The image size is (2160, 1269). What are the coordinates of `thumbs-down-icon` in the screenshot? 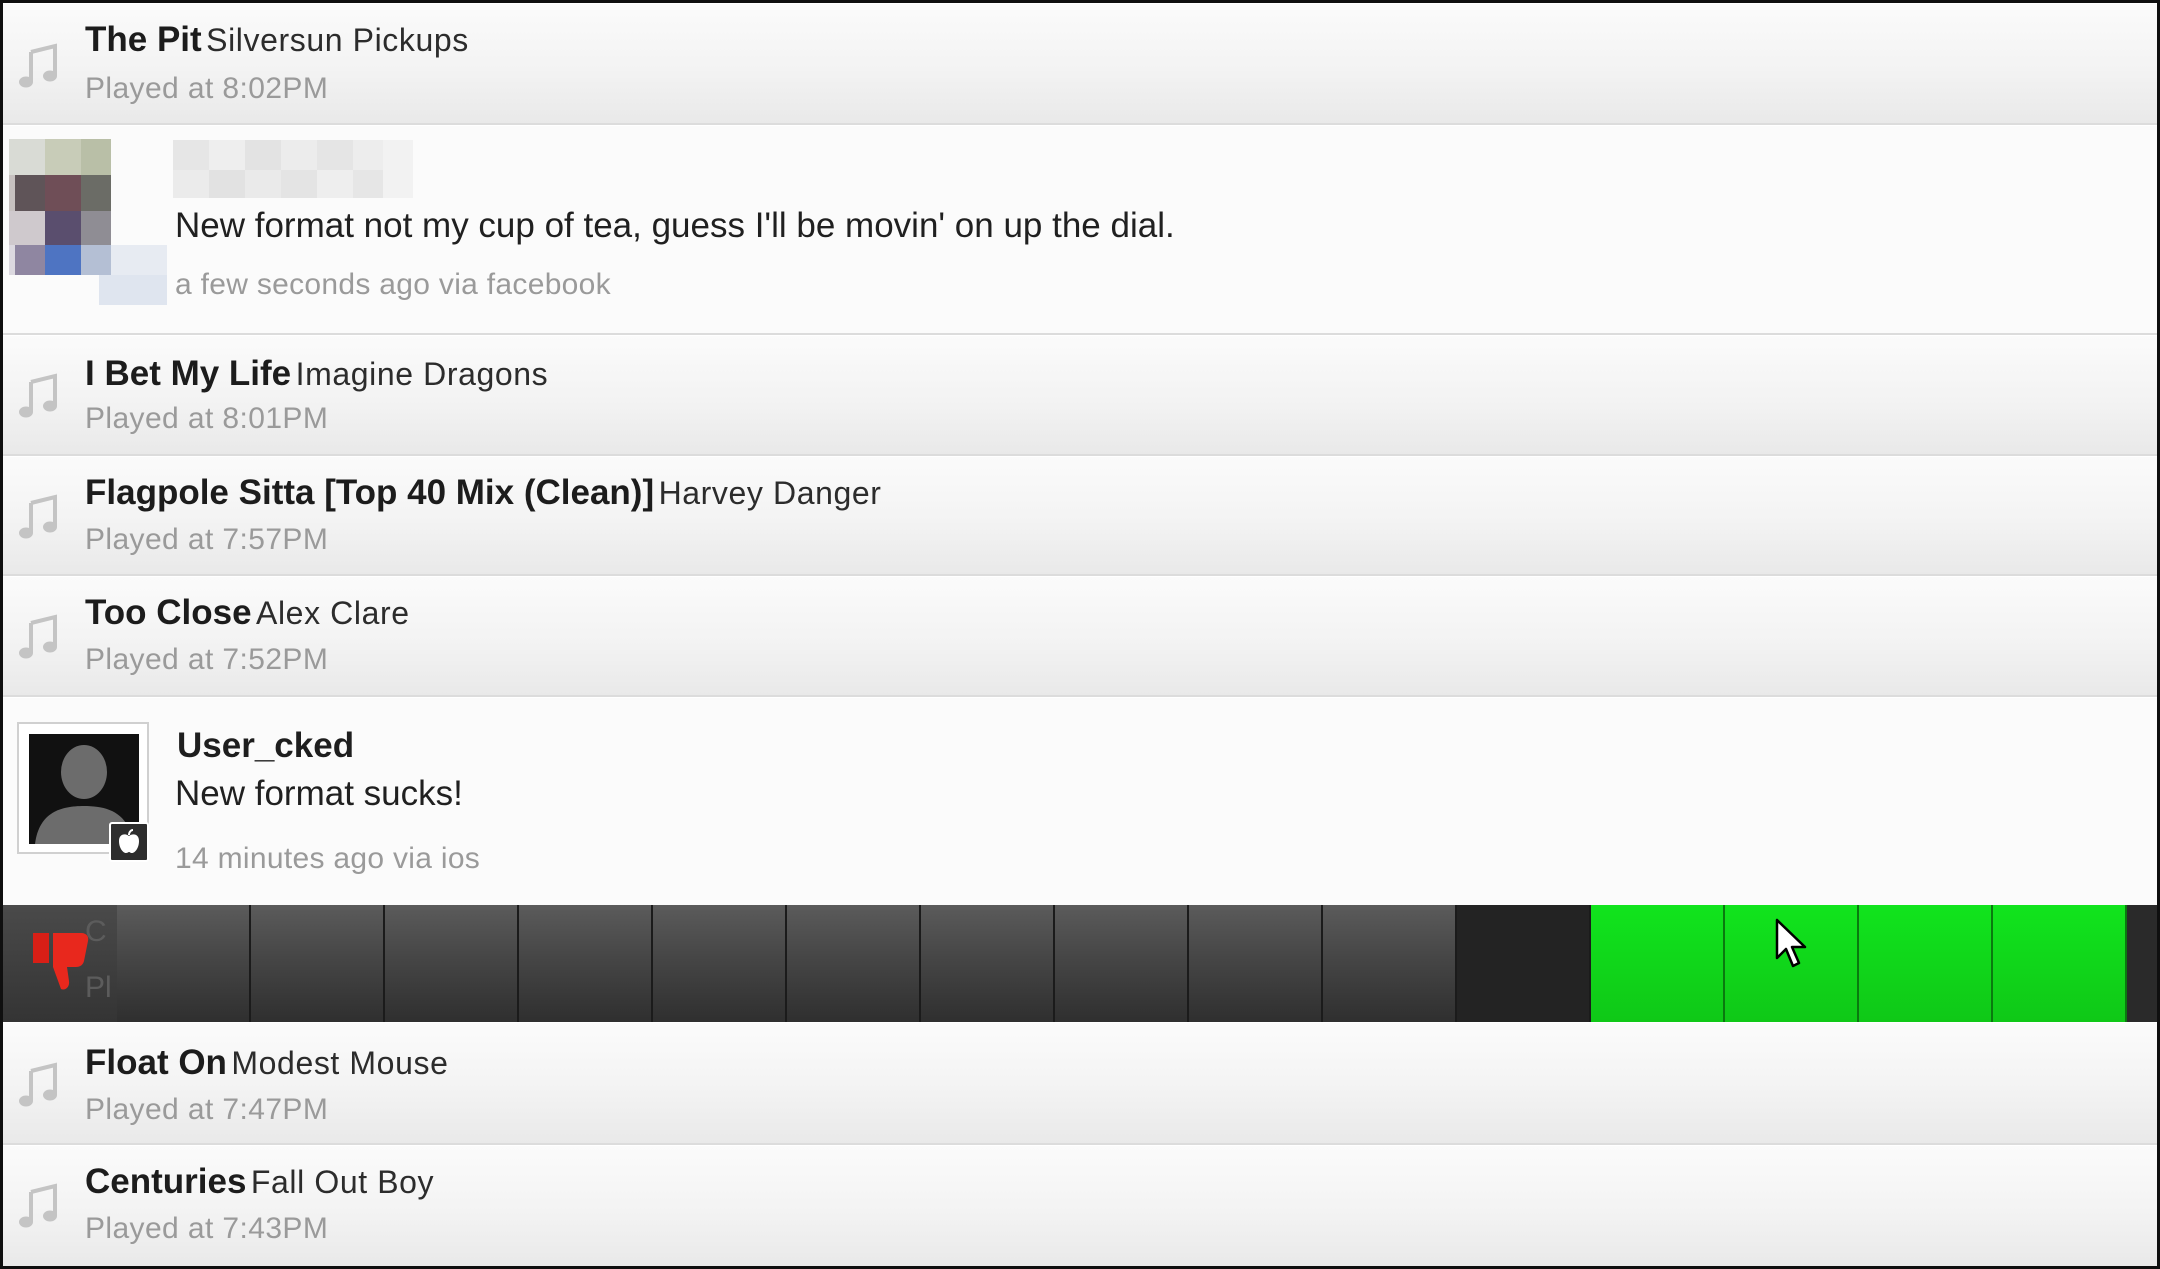 It's located at (62, 962).